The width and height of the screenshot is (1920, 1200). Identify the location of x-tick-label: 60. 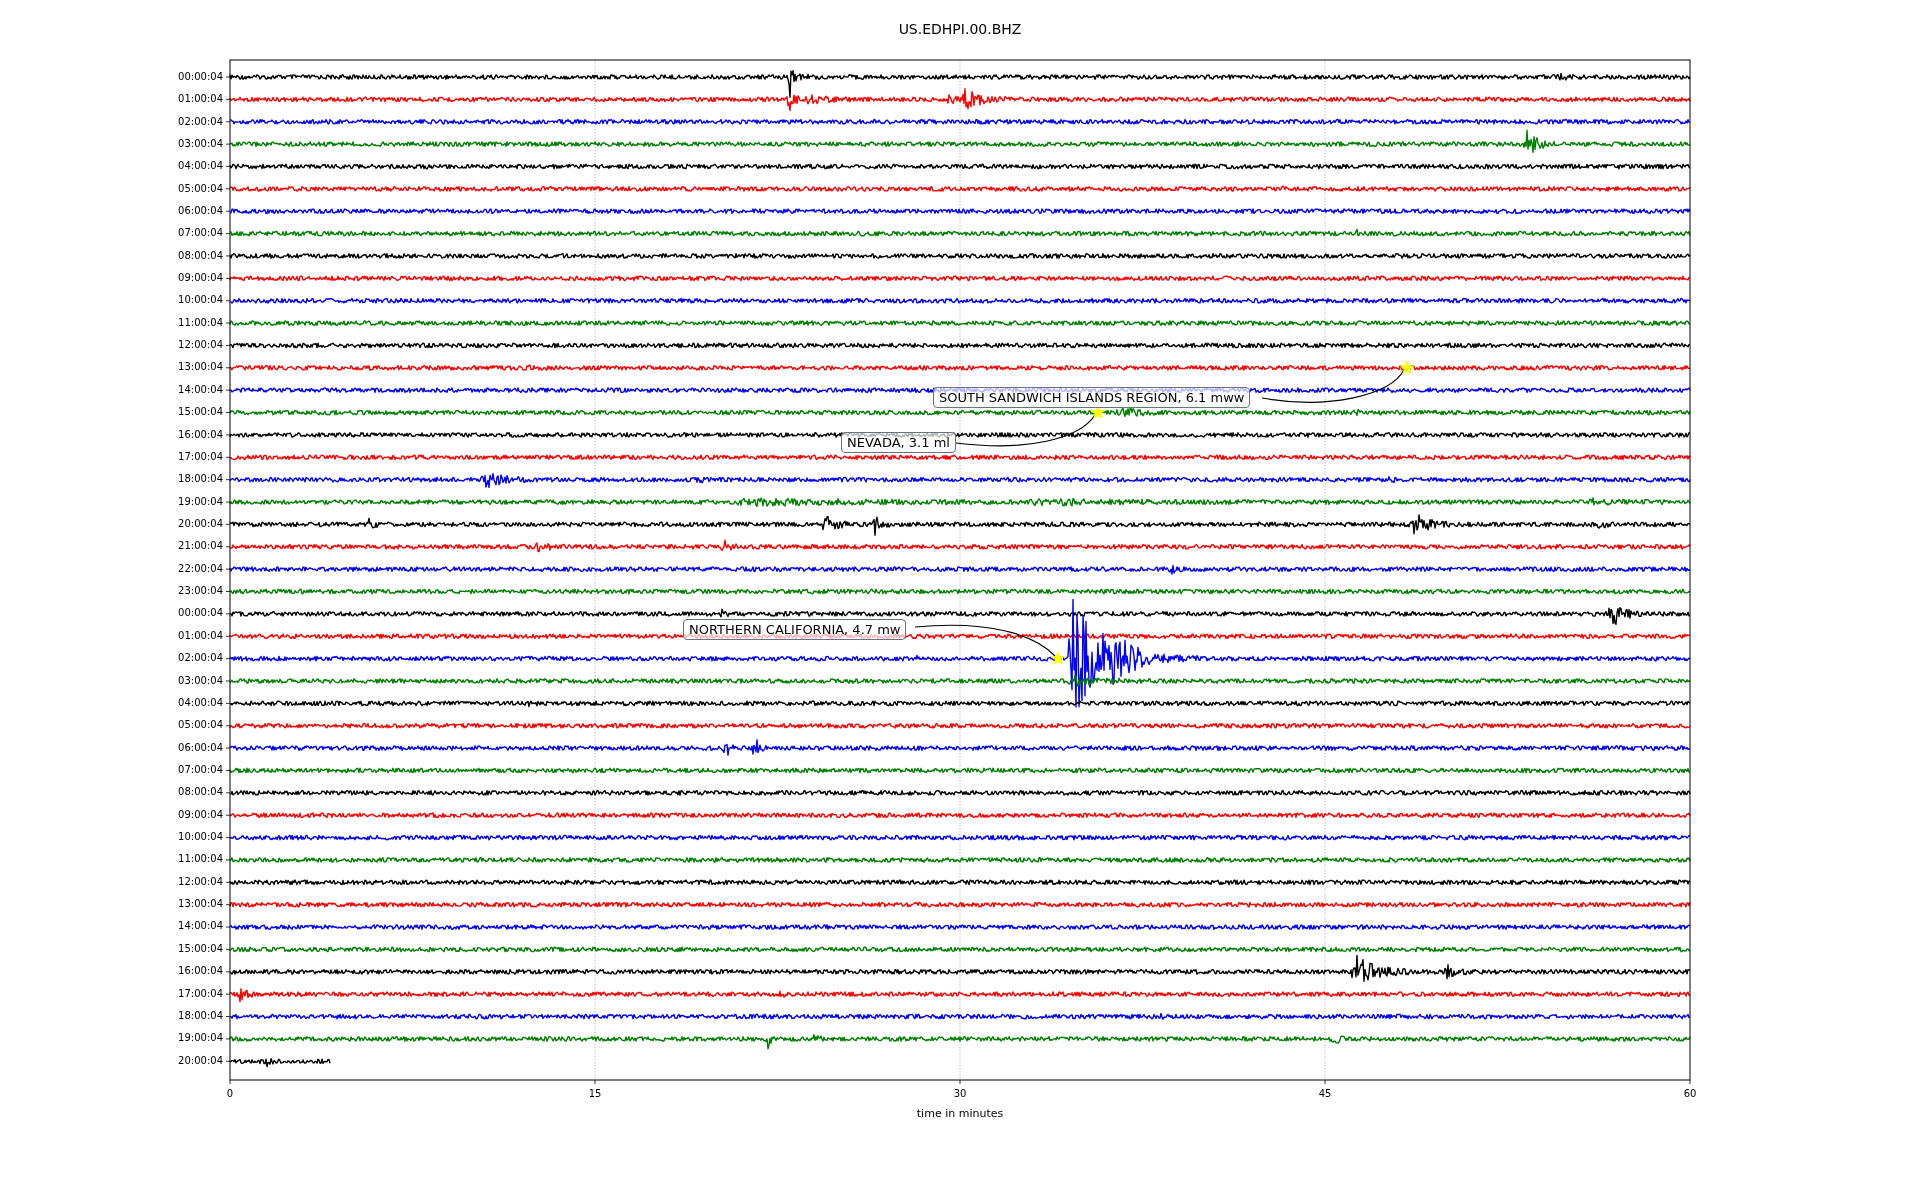
(1690, 1094).